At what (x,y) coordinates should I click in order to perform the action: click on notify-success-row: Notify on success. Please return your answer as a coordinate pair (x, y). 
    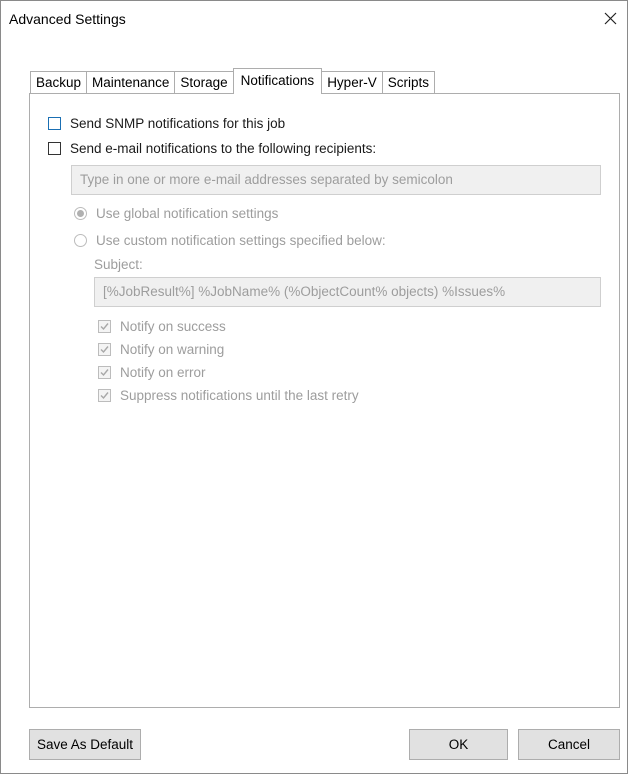
    Looking at the image, I should click on (162, 326).